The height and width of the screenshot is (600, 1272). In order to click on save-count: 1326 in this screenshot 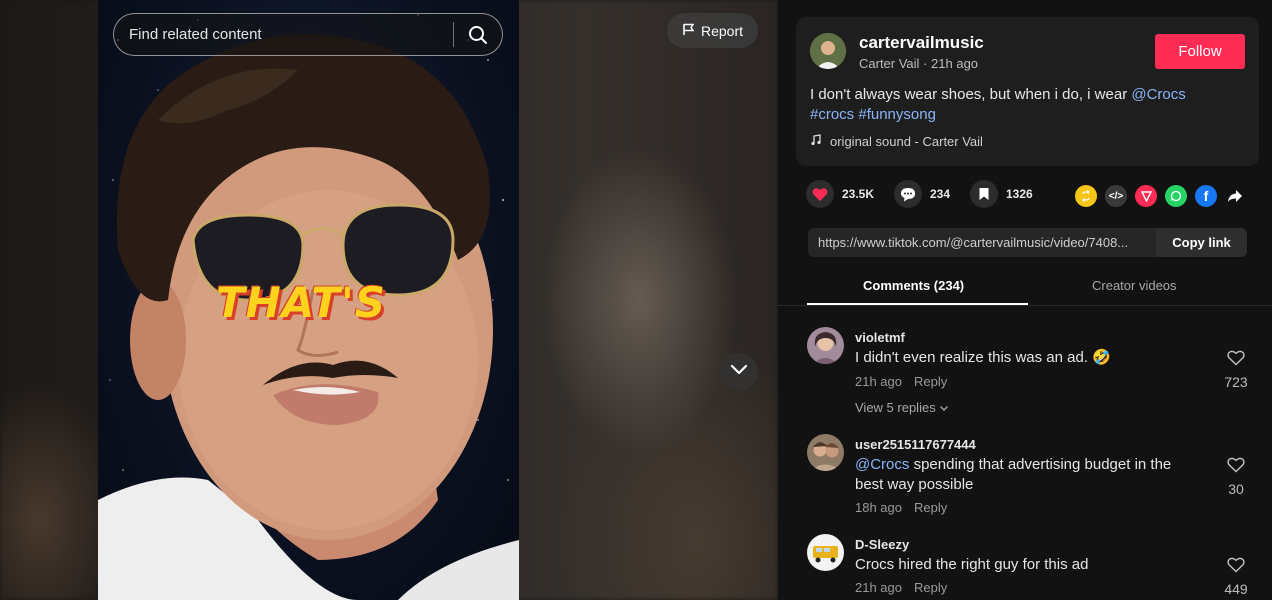, I will do `click(1019, 194)`.